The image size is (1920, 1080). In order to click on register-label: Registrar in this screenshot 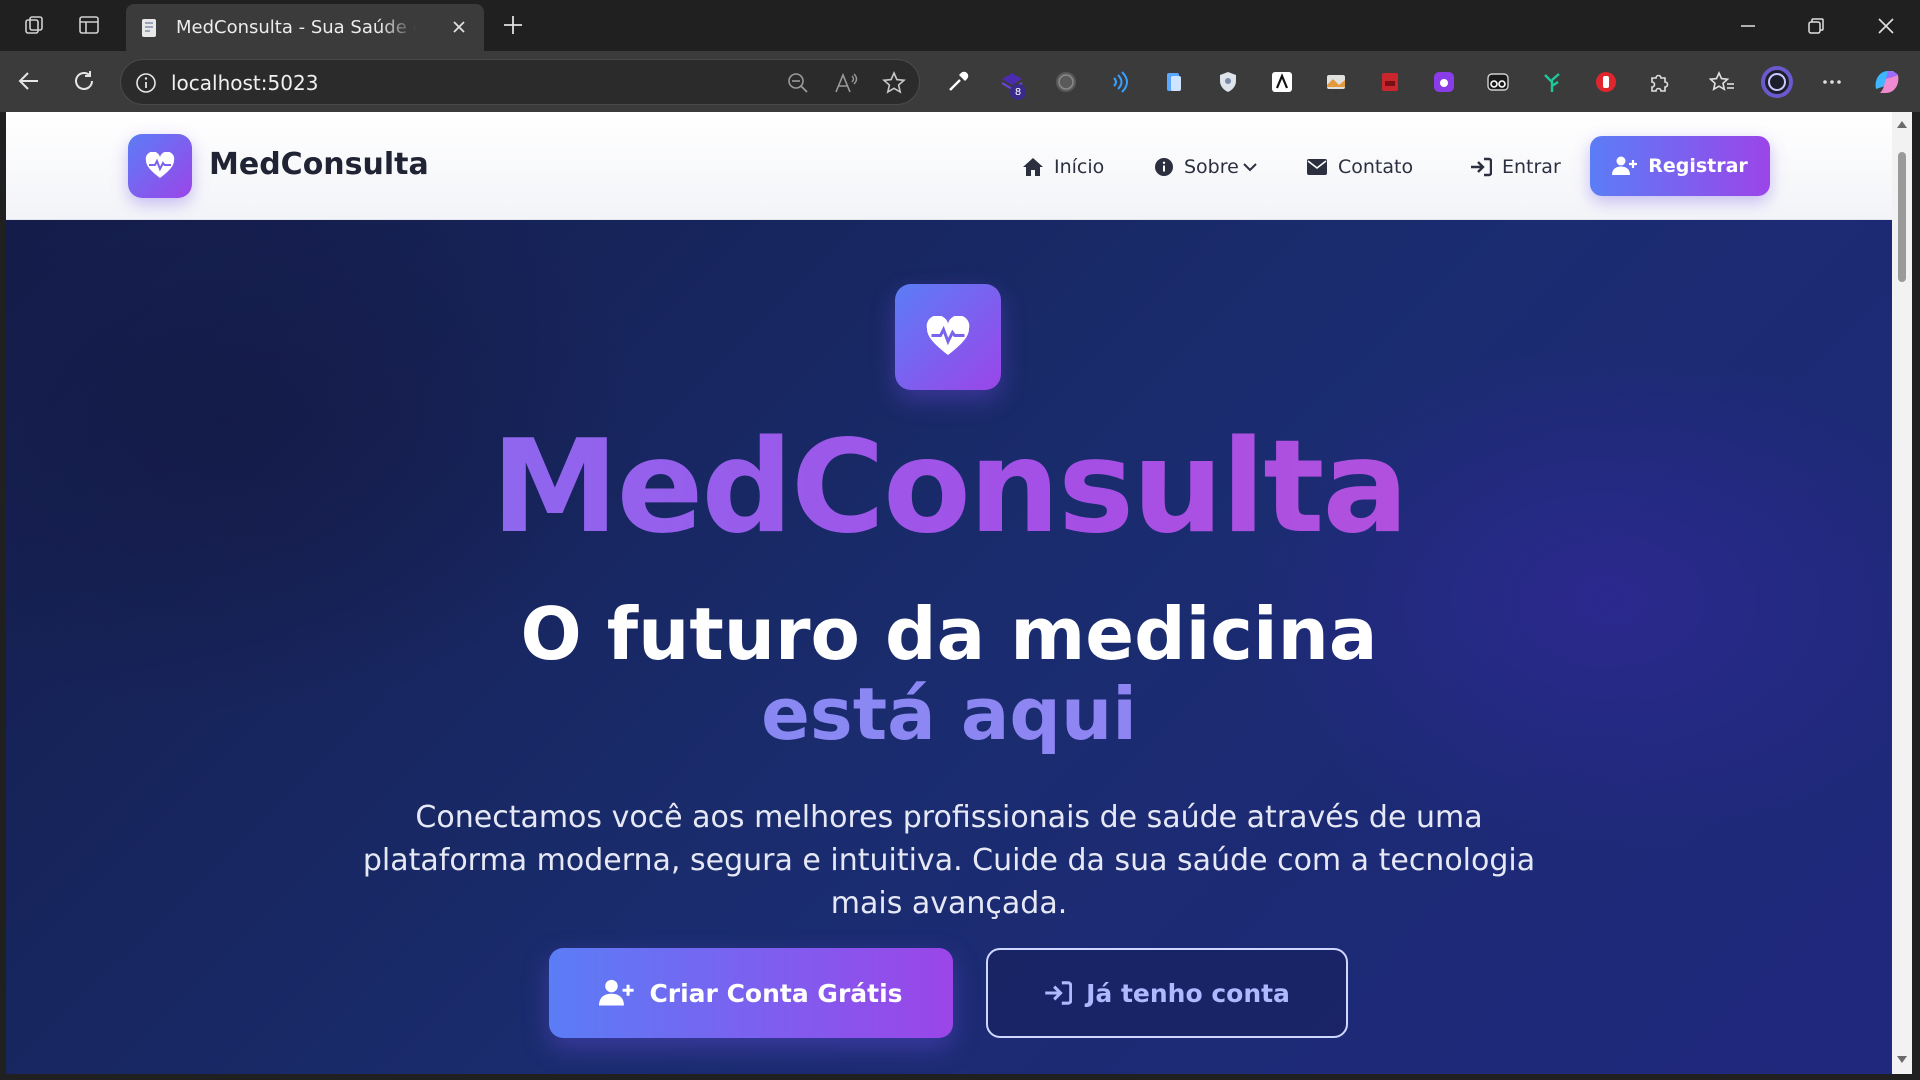, I will do `click(1698, 166)`.